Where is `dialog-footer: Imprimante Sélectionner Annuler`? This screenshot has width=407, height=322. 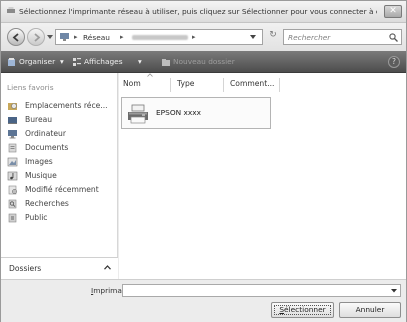
dialog-footer: Imprimante Sélectionner Annuler is located at coordinates (203, 300).